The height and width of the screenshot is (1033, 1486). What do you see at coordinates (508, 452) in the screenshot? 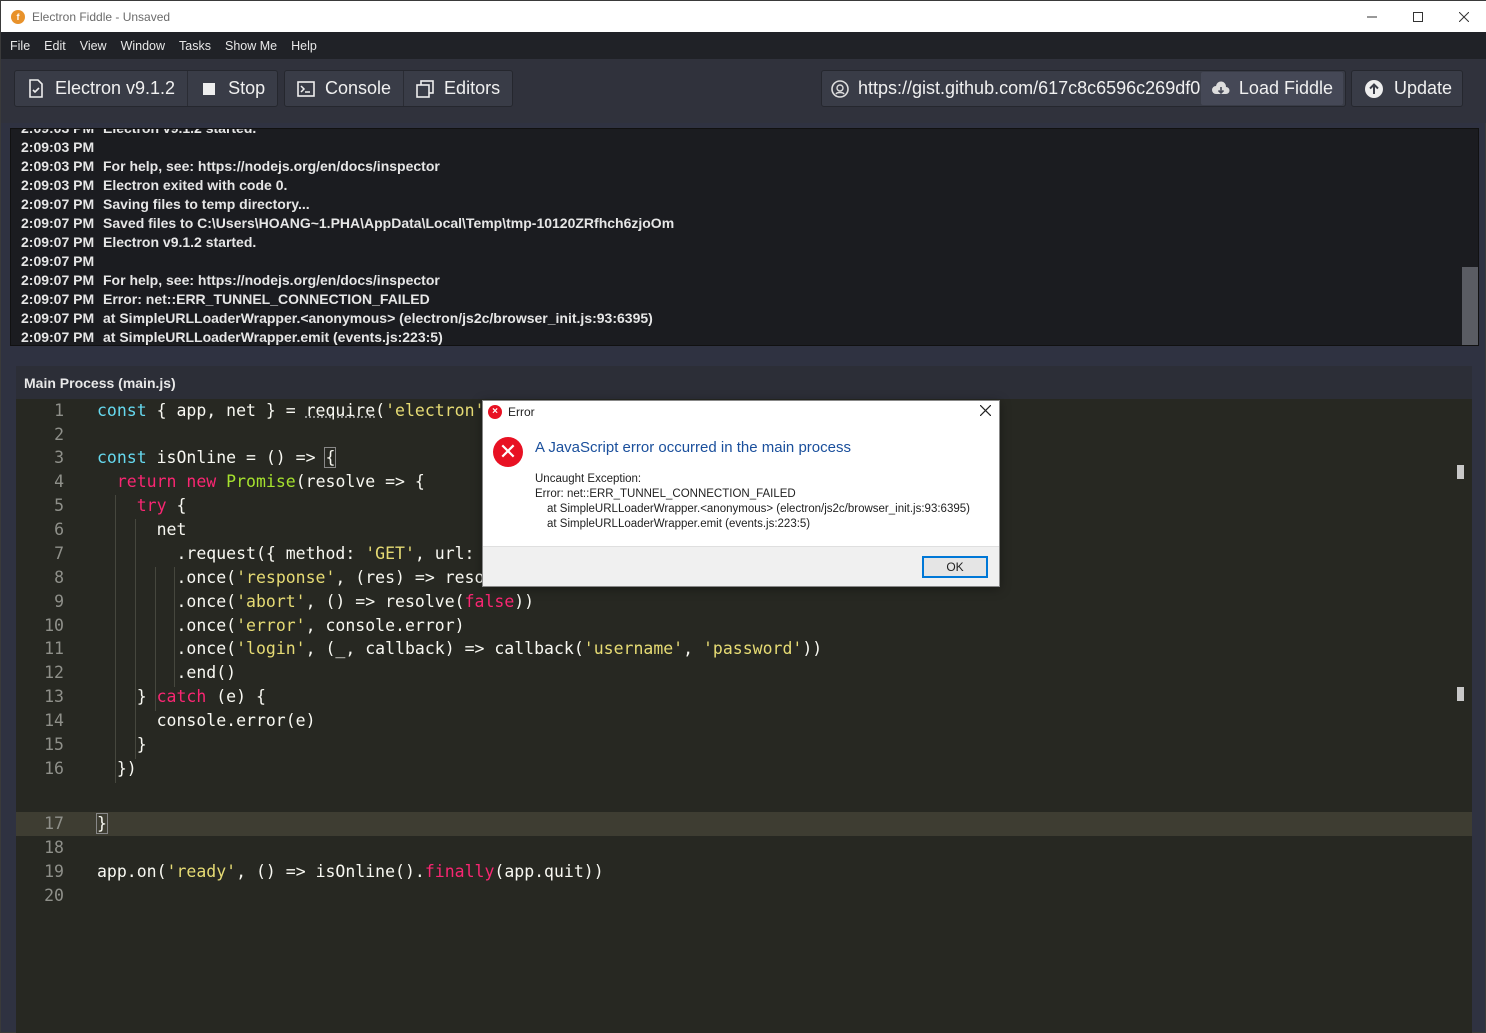
I see `error-large-icon: ✕` at bounding box center [508, 452].